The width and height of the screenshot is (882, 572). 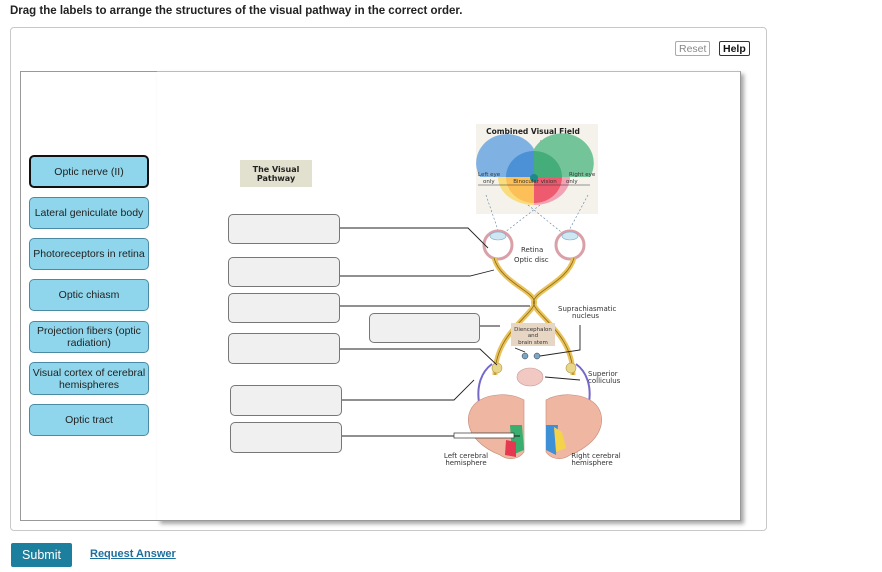 What do you see at coordinates (570, 245) in the screenshot?
I see `right-eye` at bounding box center [570, 245].